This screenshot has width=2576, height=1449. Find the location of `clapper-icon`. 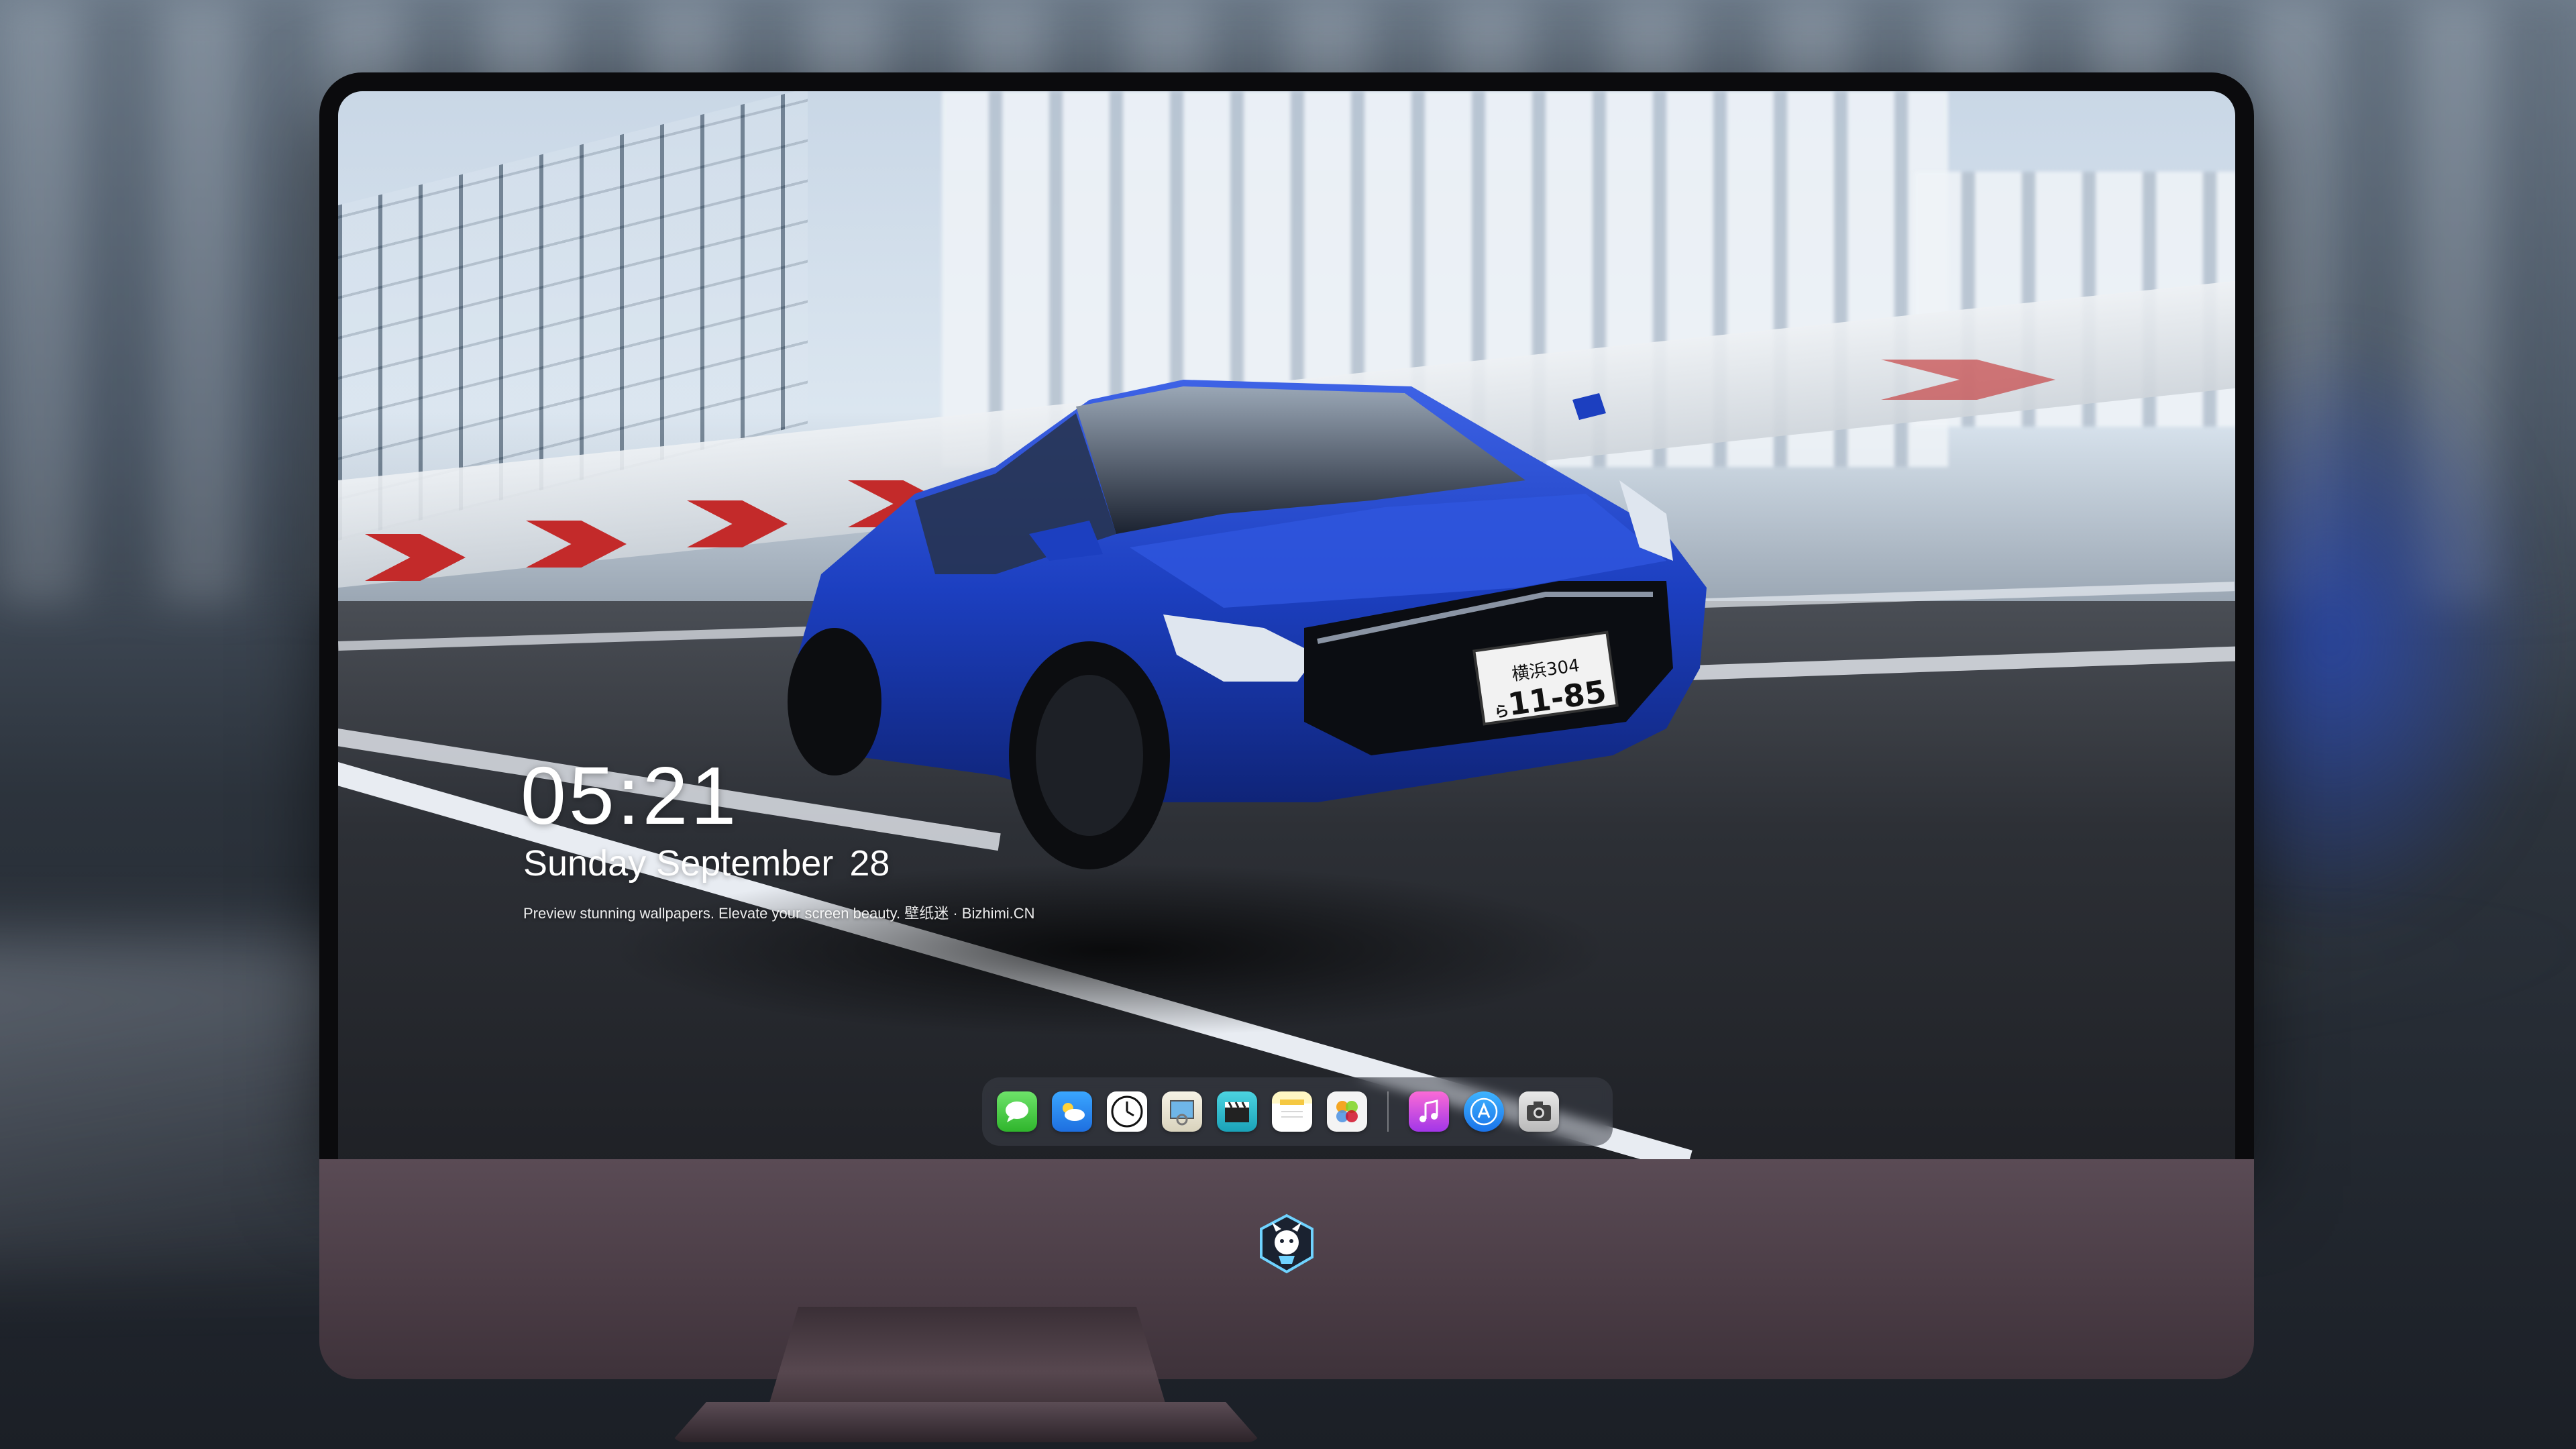

clapper-icon is located at coordinates (1237, 1111).